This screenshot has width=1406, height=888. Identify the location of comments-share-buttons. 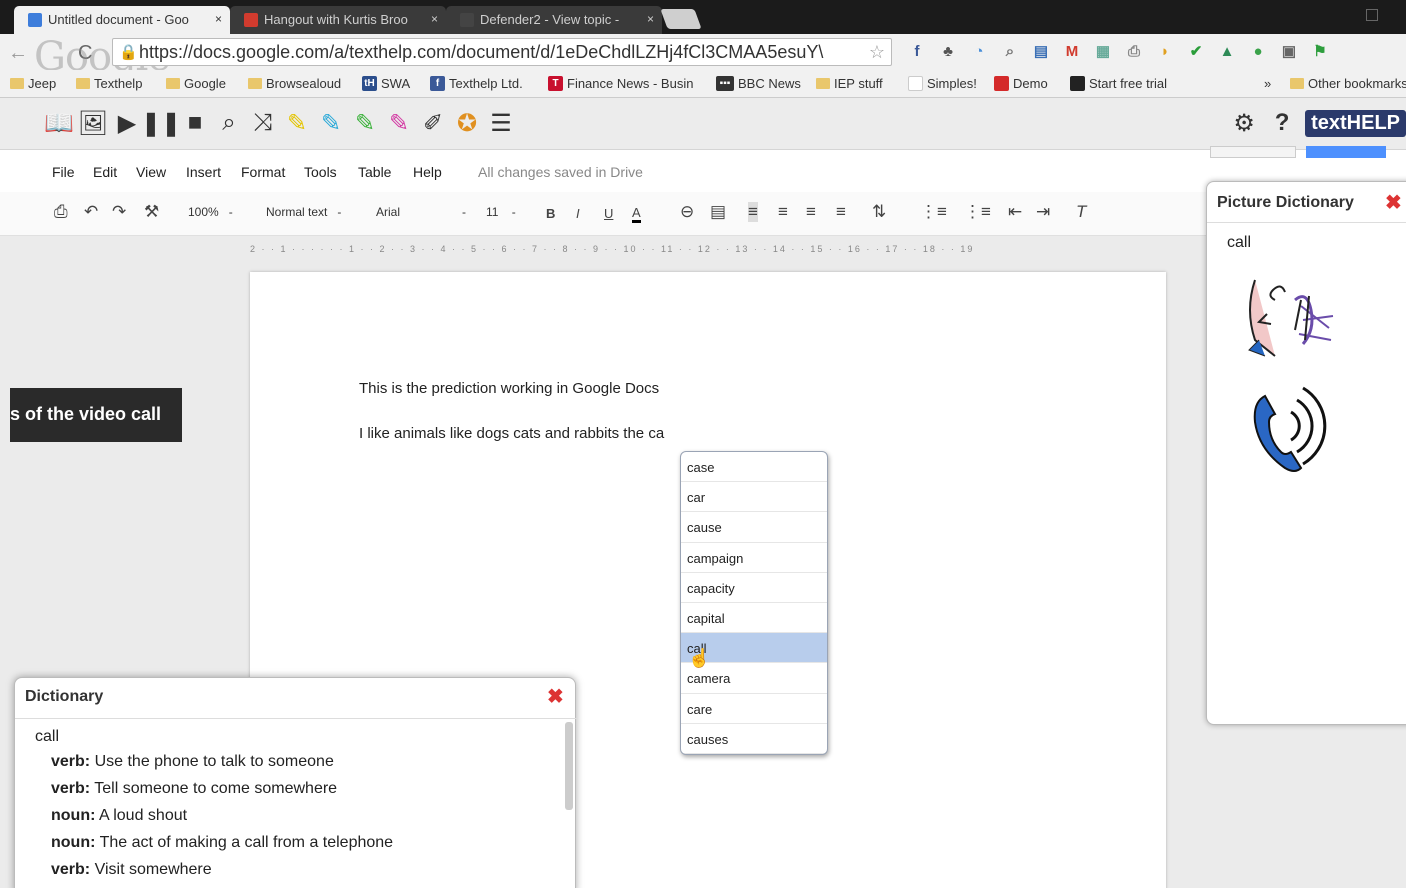
(1298, 152).